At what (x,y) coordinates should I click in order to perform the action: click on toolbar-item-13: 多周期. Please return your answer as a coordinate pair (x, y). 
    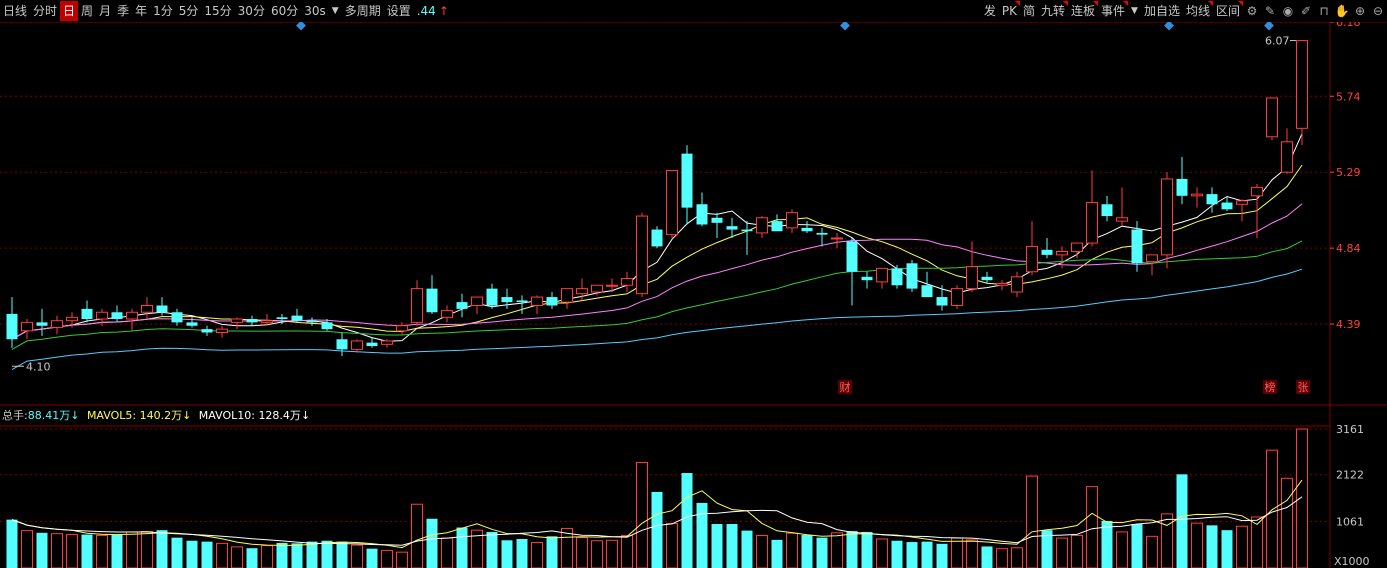
    Looking at the image, I should click on (363, 11).